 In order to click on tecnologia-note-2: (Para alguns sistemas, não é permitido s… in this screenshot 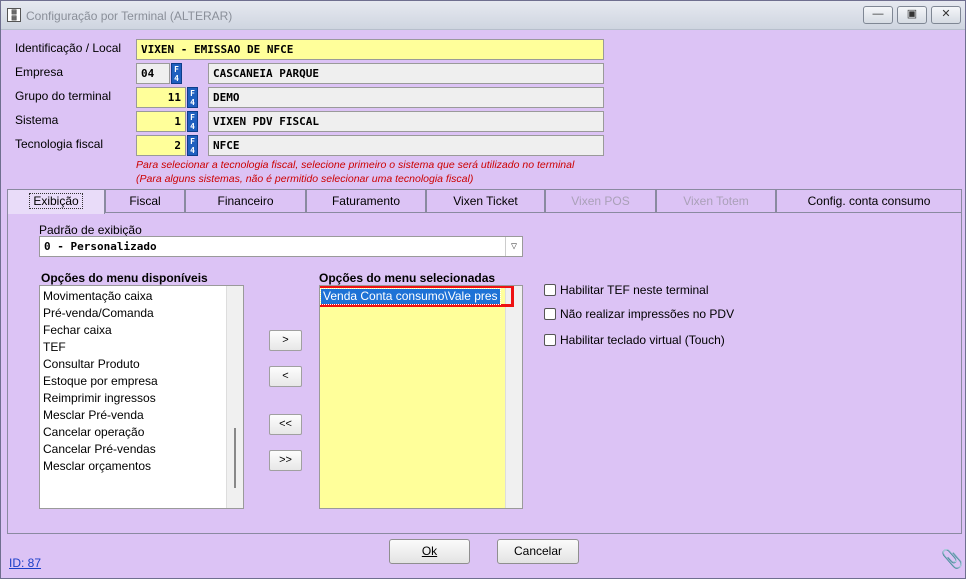, I will do `click(305, 179)`.